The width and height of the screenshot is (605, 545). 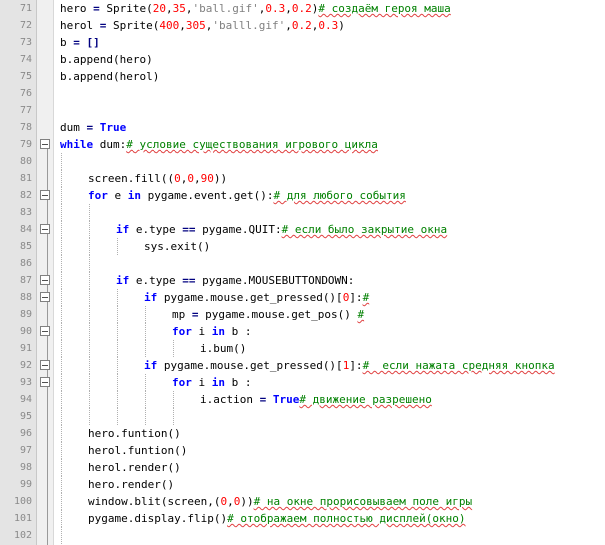 What do you see at coordinates (302, 161) in the screenshot?
I see `code-line: 80` at bounding box center [302, 161].